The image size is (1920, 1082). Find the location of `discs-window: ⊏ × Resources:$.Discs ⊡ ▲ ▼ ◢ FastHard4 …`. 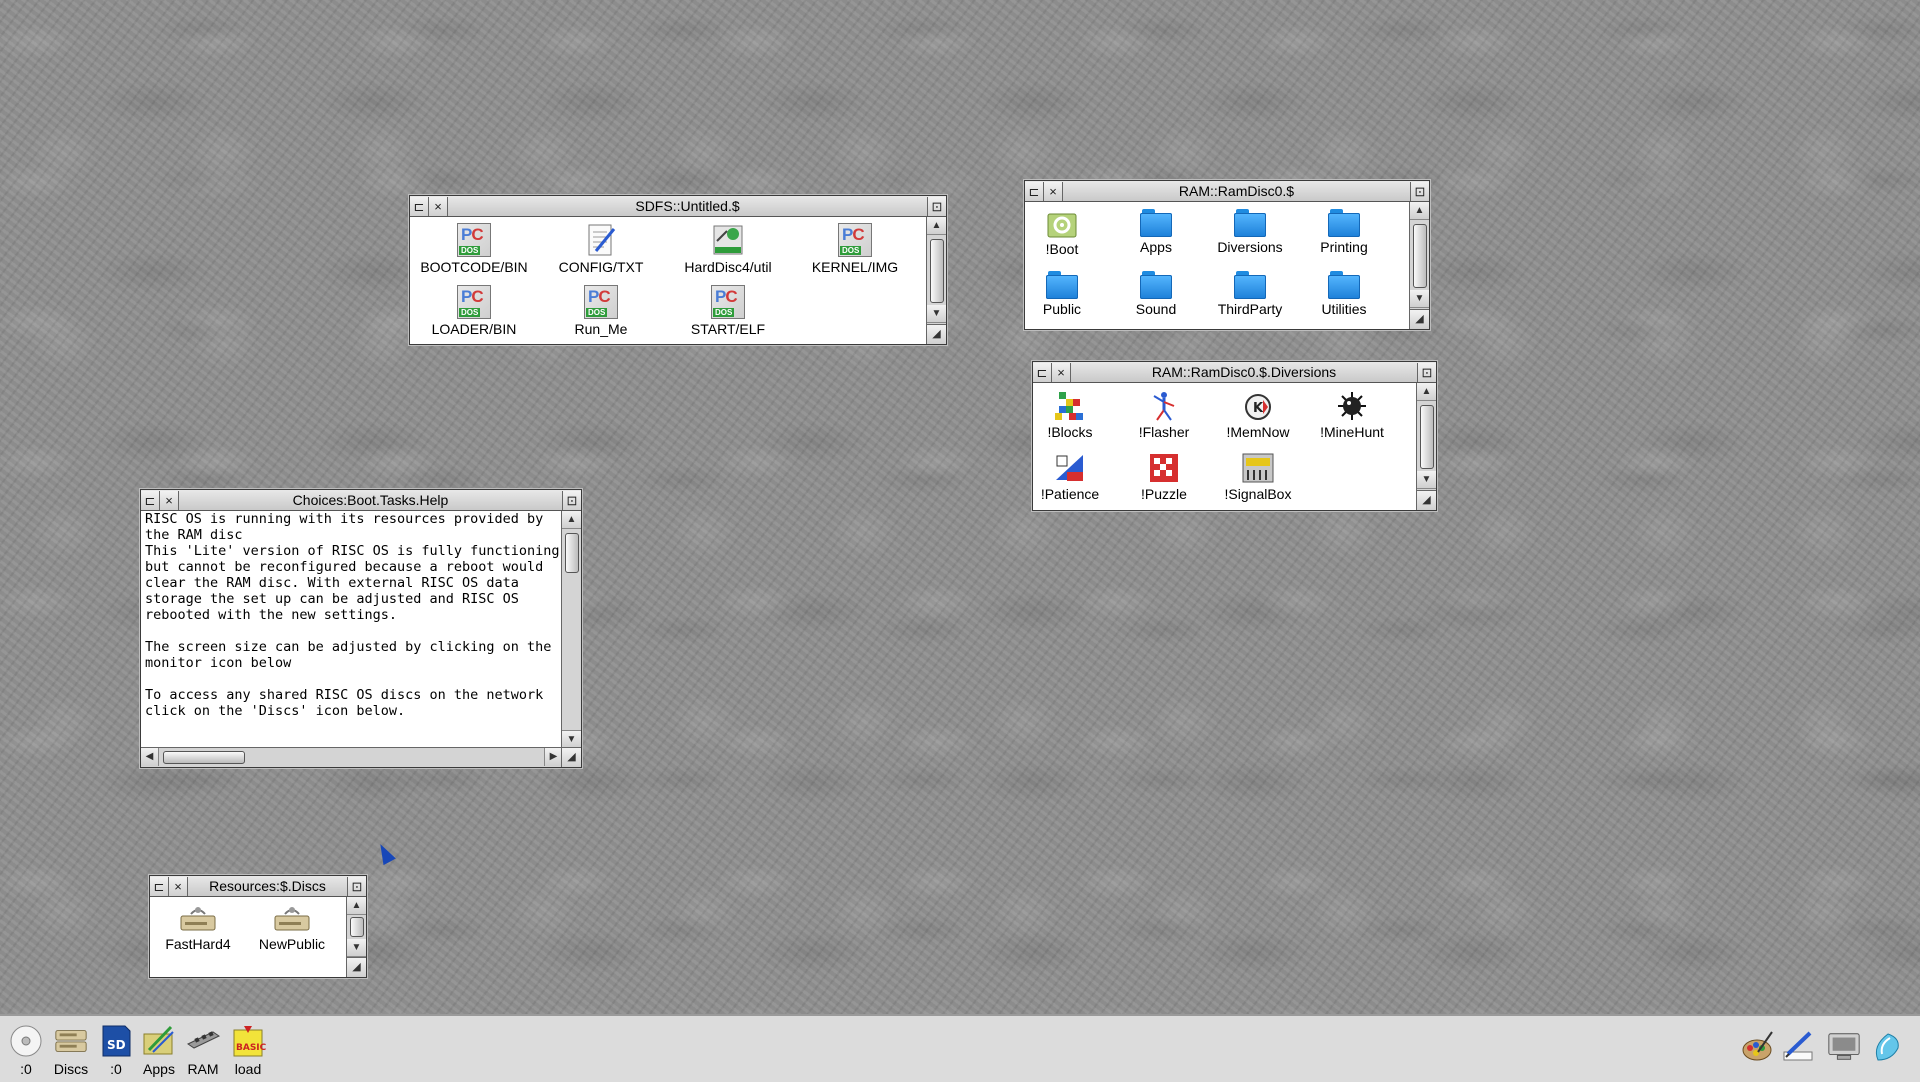

discs-window: ⊏ × Resources:$.Discs ⊡ ▲ ▼ ◢ FastHard4 … is located at coordinates (258, 926).